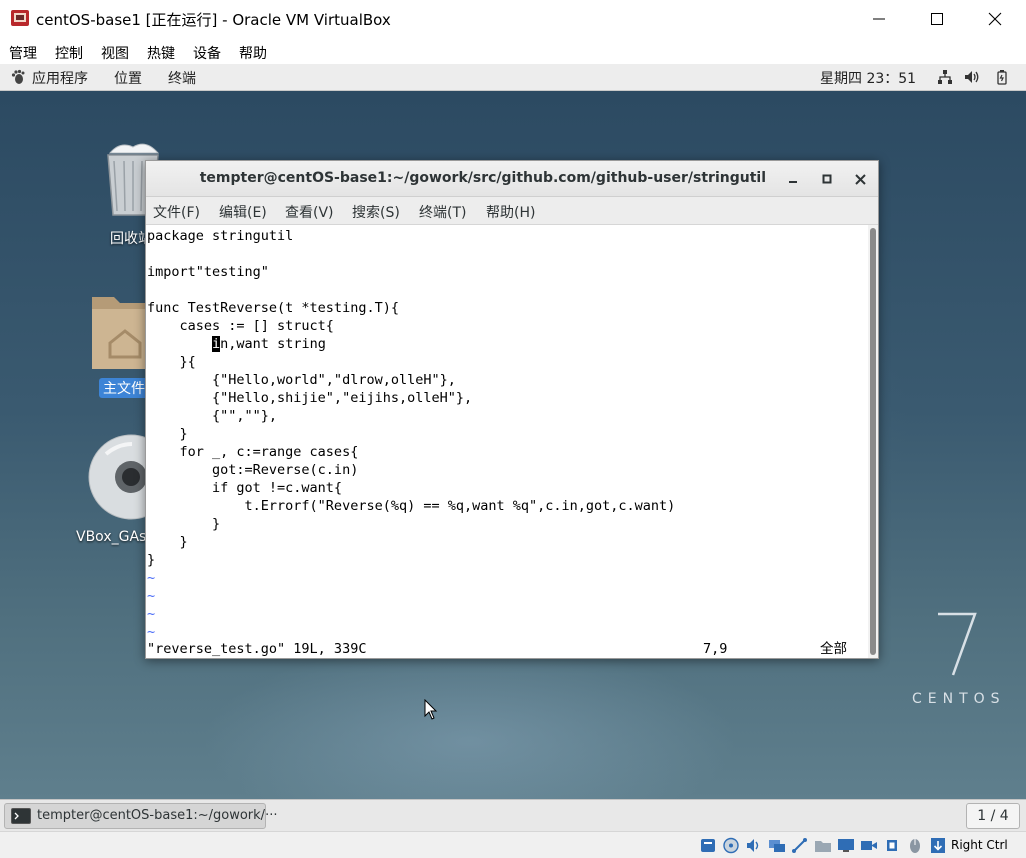 The width and height of the screenshot is (1026, 858). What do you see at coordinates (708, 845) in the screenshot?
I see `hard-disk-icon` at bounding box center [708, 845].